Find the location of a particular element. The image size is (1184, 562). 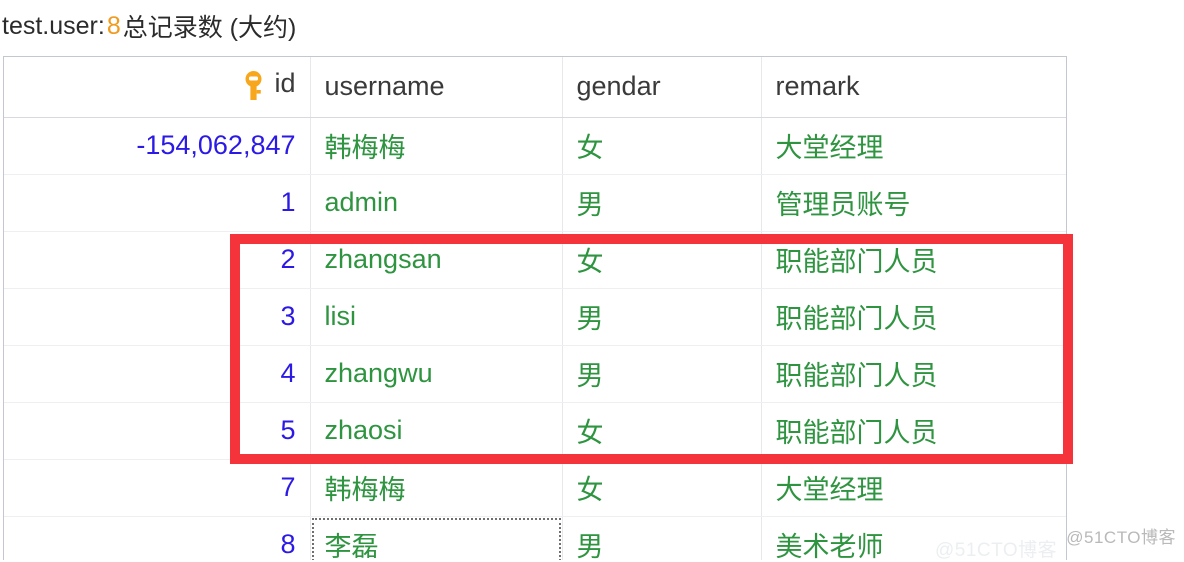

cell-id: 3 is located at coordinates (157, 317).